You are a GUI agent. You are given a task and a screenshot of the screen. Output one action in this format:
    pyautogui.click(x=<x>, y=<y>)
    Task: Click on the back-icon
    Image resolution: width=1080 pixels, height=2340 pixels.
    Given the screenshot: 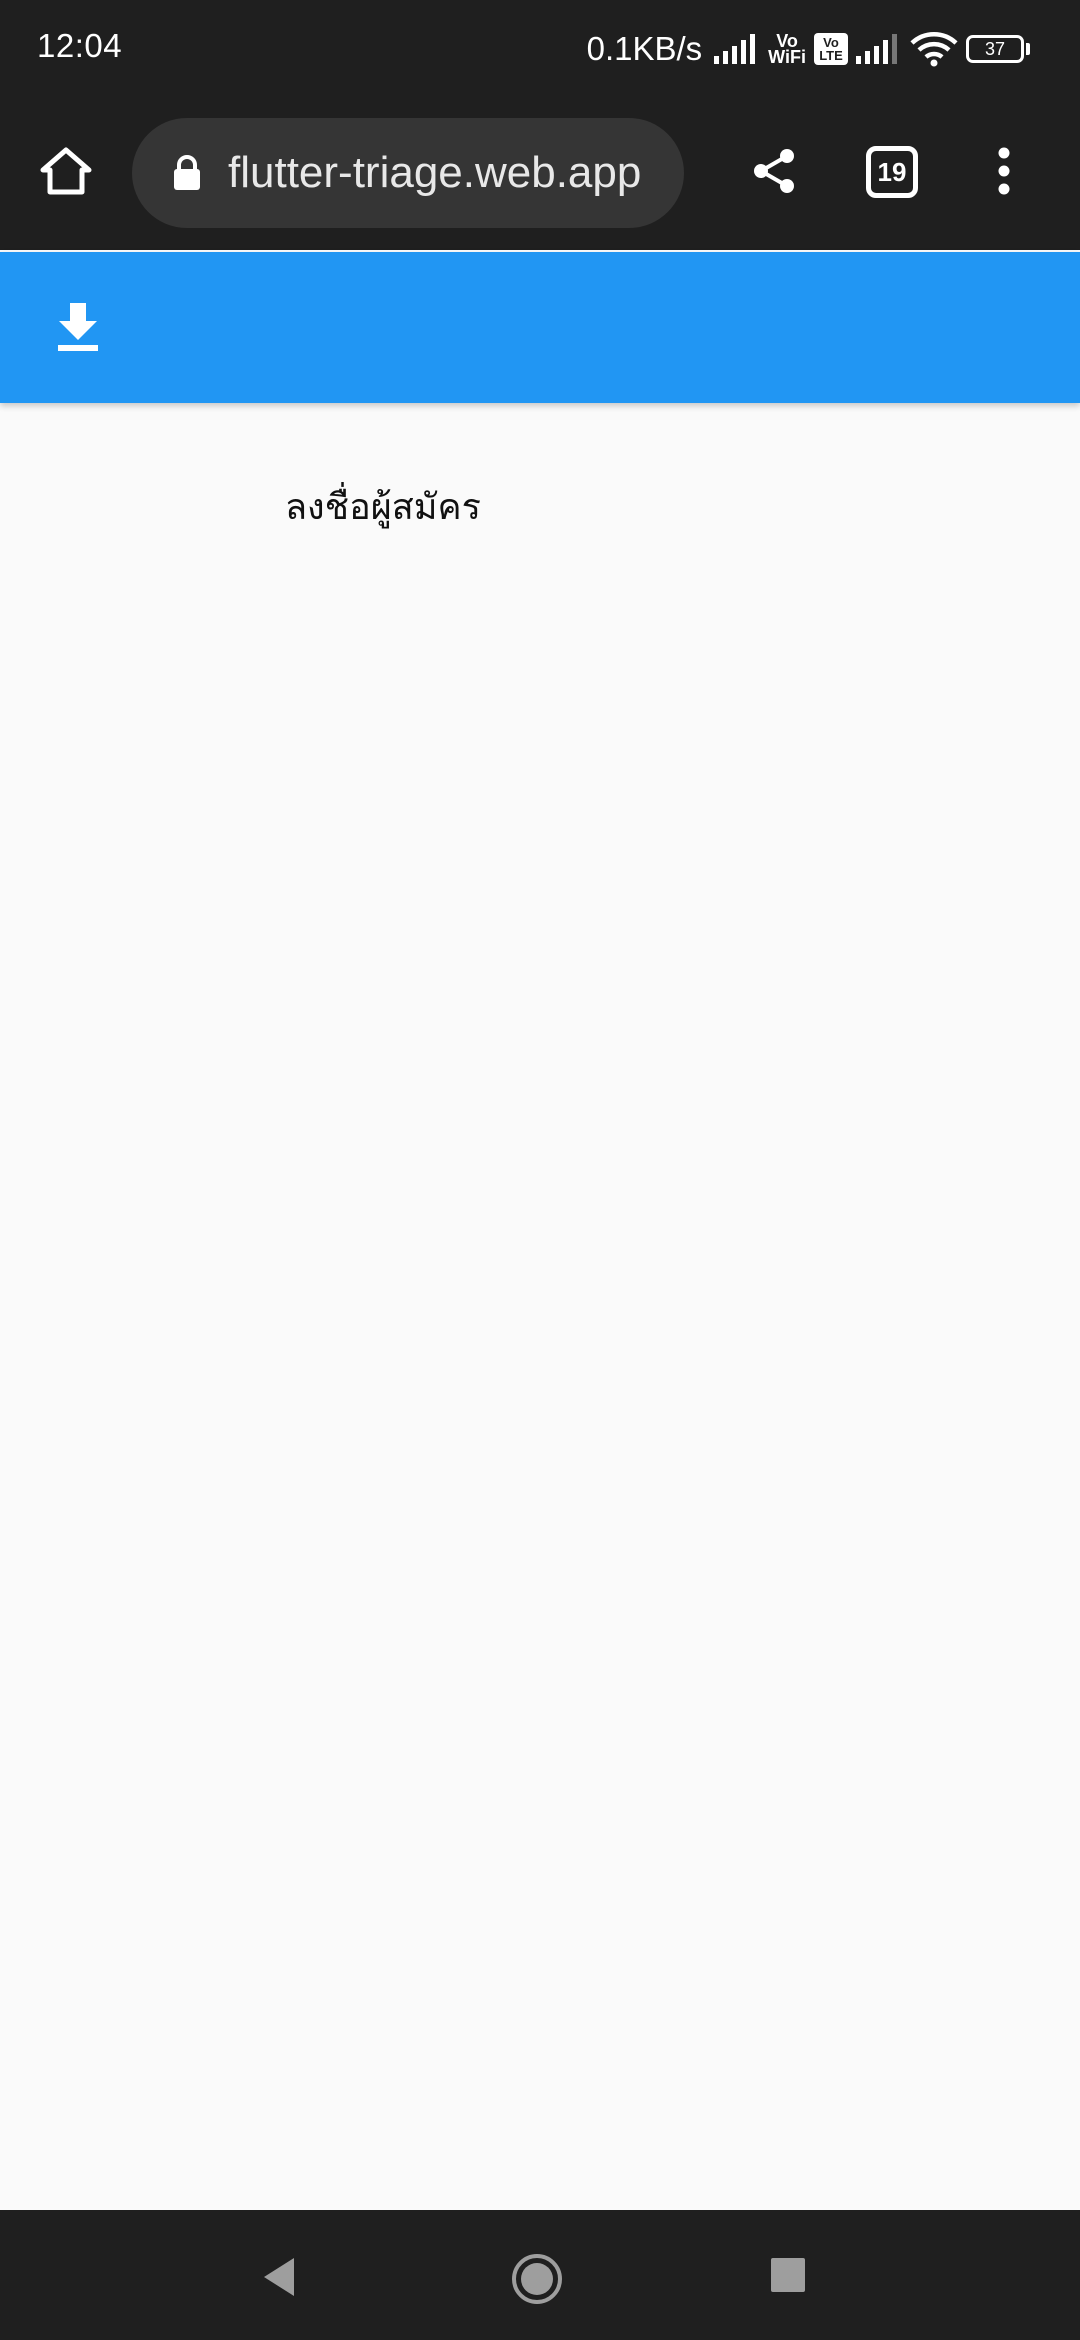 What is the action you would take?
    pyautogui.click(x=279, y=2277)
    